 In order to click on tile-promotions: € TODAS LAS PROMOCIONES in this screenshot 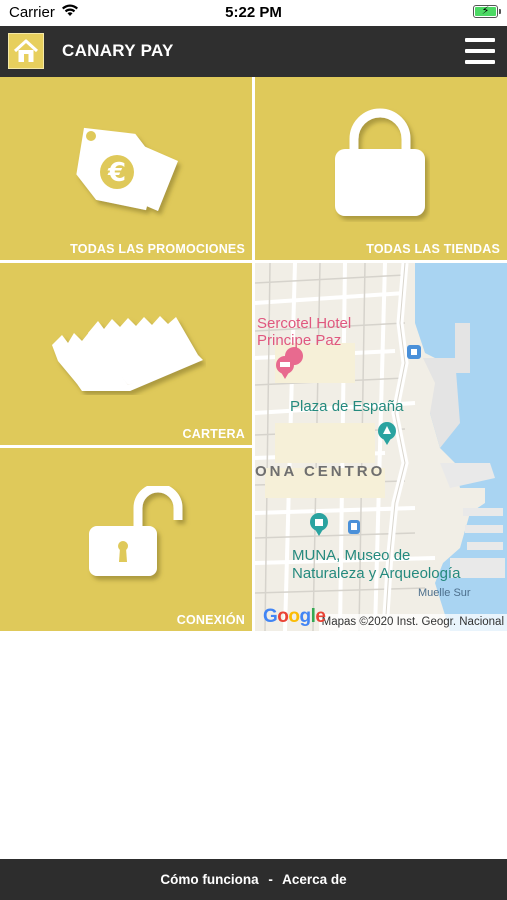, I will do `click(126, 168)`.